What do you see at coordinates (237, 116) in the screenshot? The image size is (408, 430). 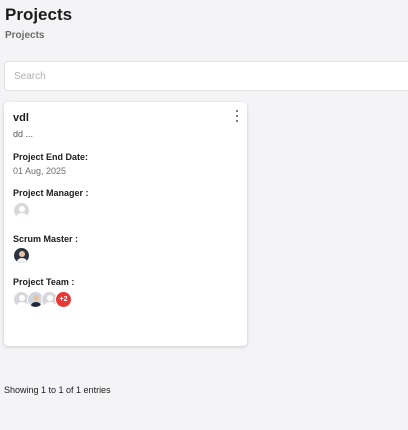 I see `more-vertical-icon` at bounding box center [237, 116].